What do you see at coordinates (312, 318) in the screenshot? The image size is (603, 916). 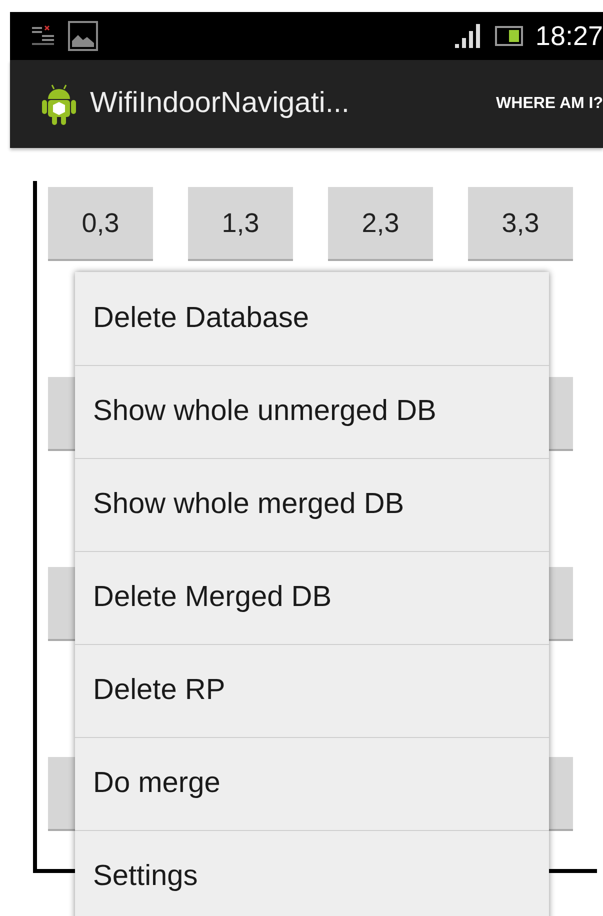 I see `menu-item: Delete Database` at bounding box center [312, 318].